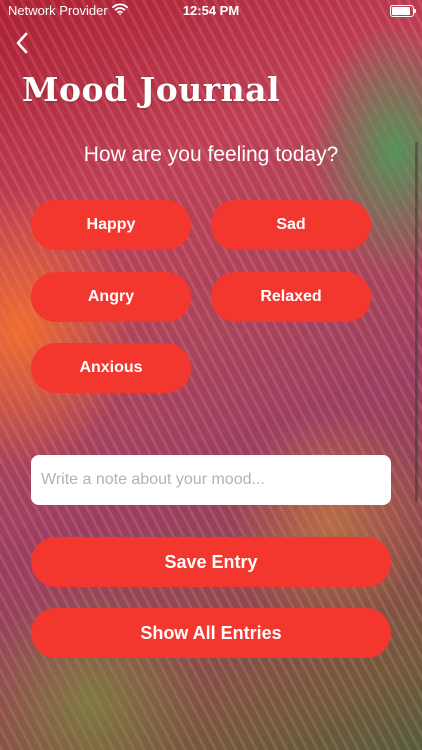  I want to click on mood-button-happy: Happy, so click(111, 225).